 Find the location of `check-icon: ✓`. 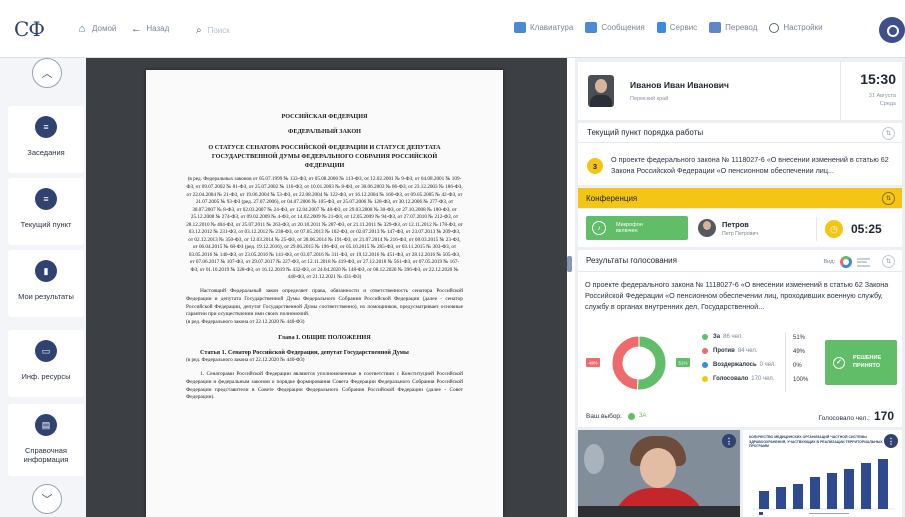

check-icon: ✓ is located at coordinates (839, 362).